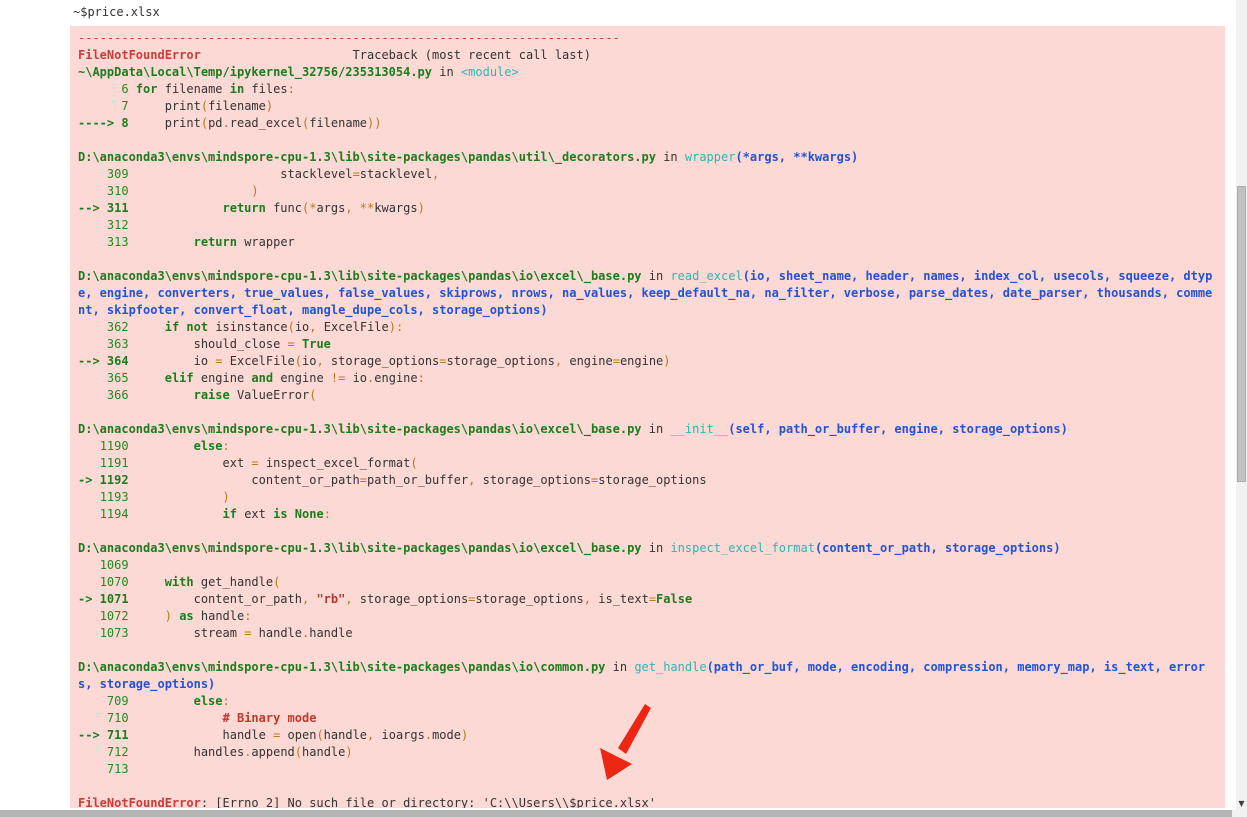  Describe the element at coordinates (648, 123) in the screenshot. I see `source-code-line: ----> 8 print(pd.read_excel(filename))` at that location.